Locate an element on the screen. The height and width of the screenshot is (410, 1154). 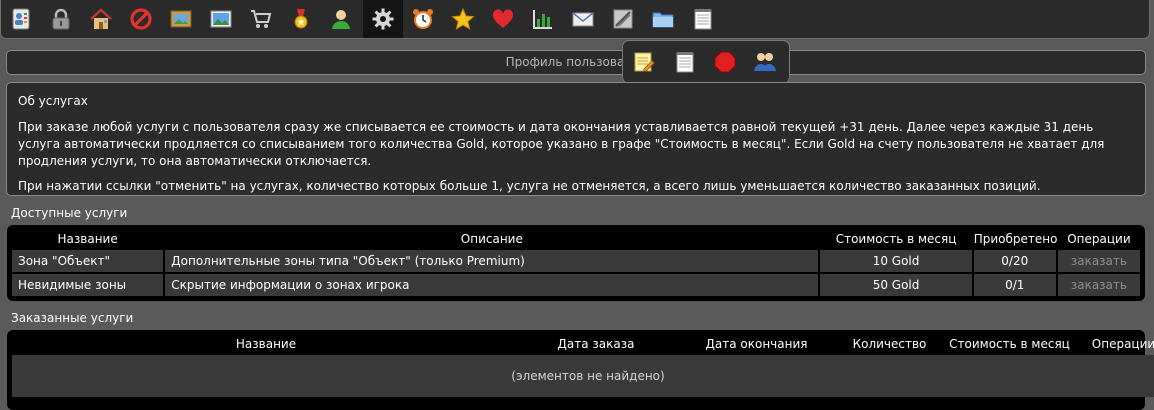
tools-button is located at coordinates (623, 19).